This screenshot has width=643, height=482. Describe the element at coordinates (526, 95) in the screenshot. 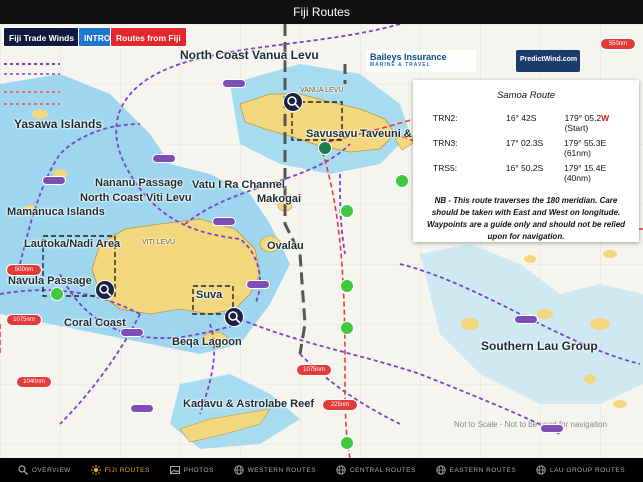

I see `route-title: Samoa Route` at that location.